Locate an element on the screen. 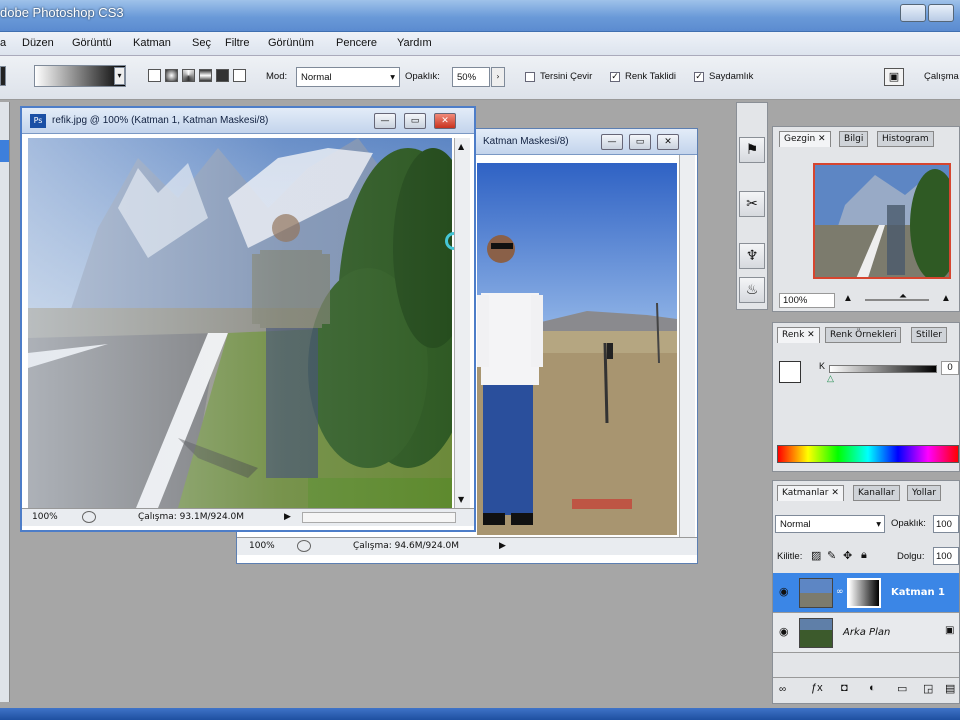 The width and height of the screenshot is (960, 720). file-browser-icon: ▣ is located at coordinates (894, 77).